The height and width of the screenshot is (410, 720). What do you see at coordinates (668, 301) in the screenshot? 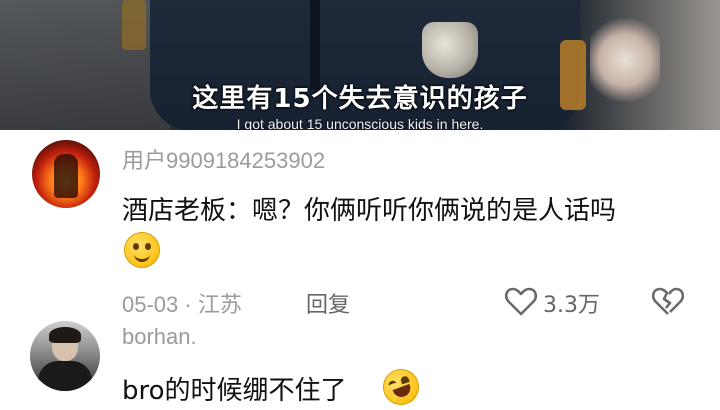
I see `broken-heart-icon` at bounding box center [668, 301].